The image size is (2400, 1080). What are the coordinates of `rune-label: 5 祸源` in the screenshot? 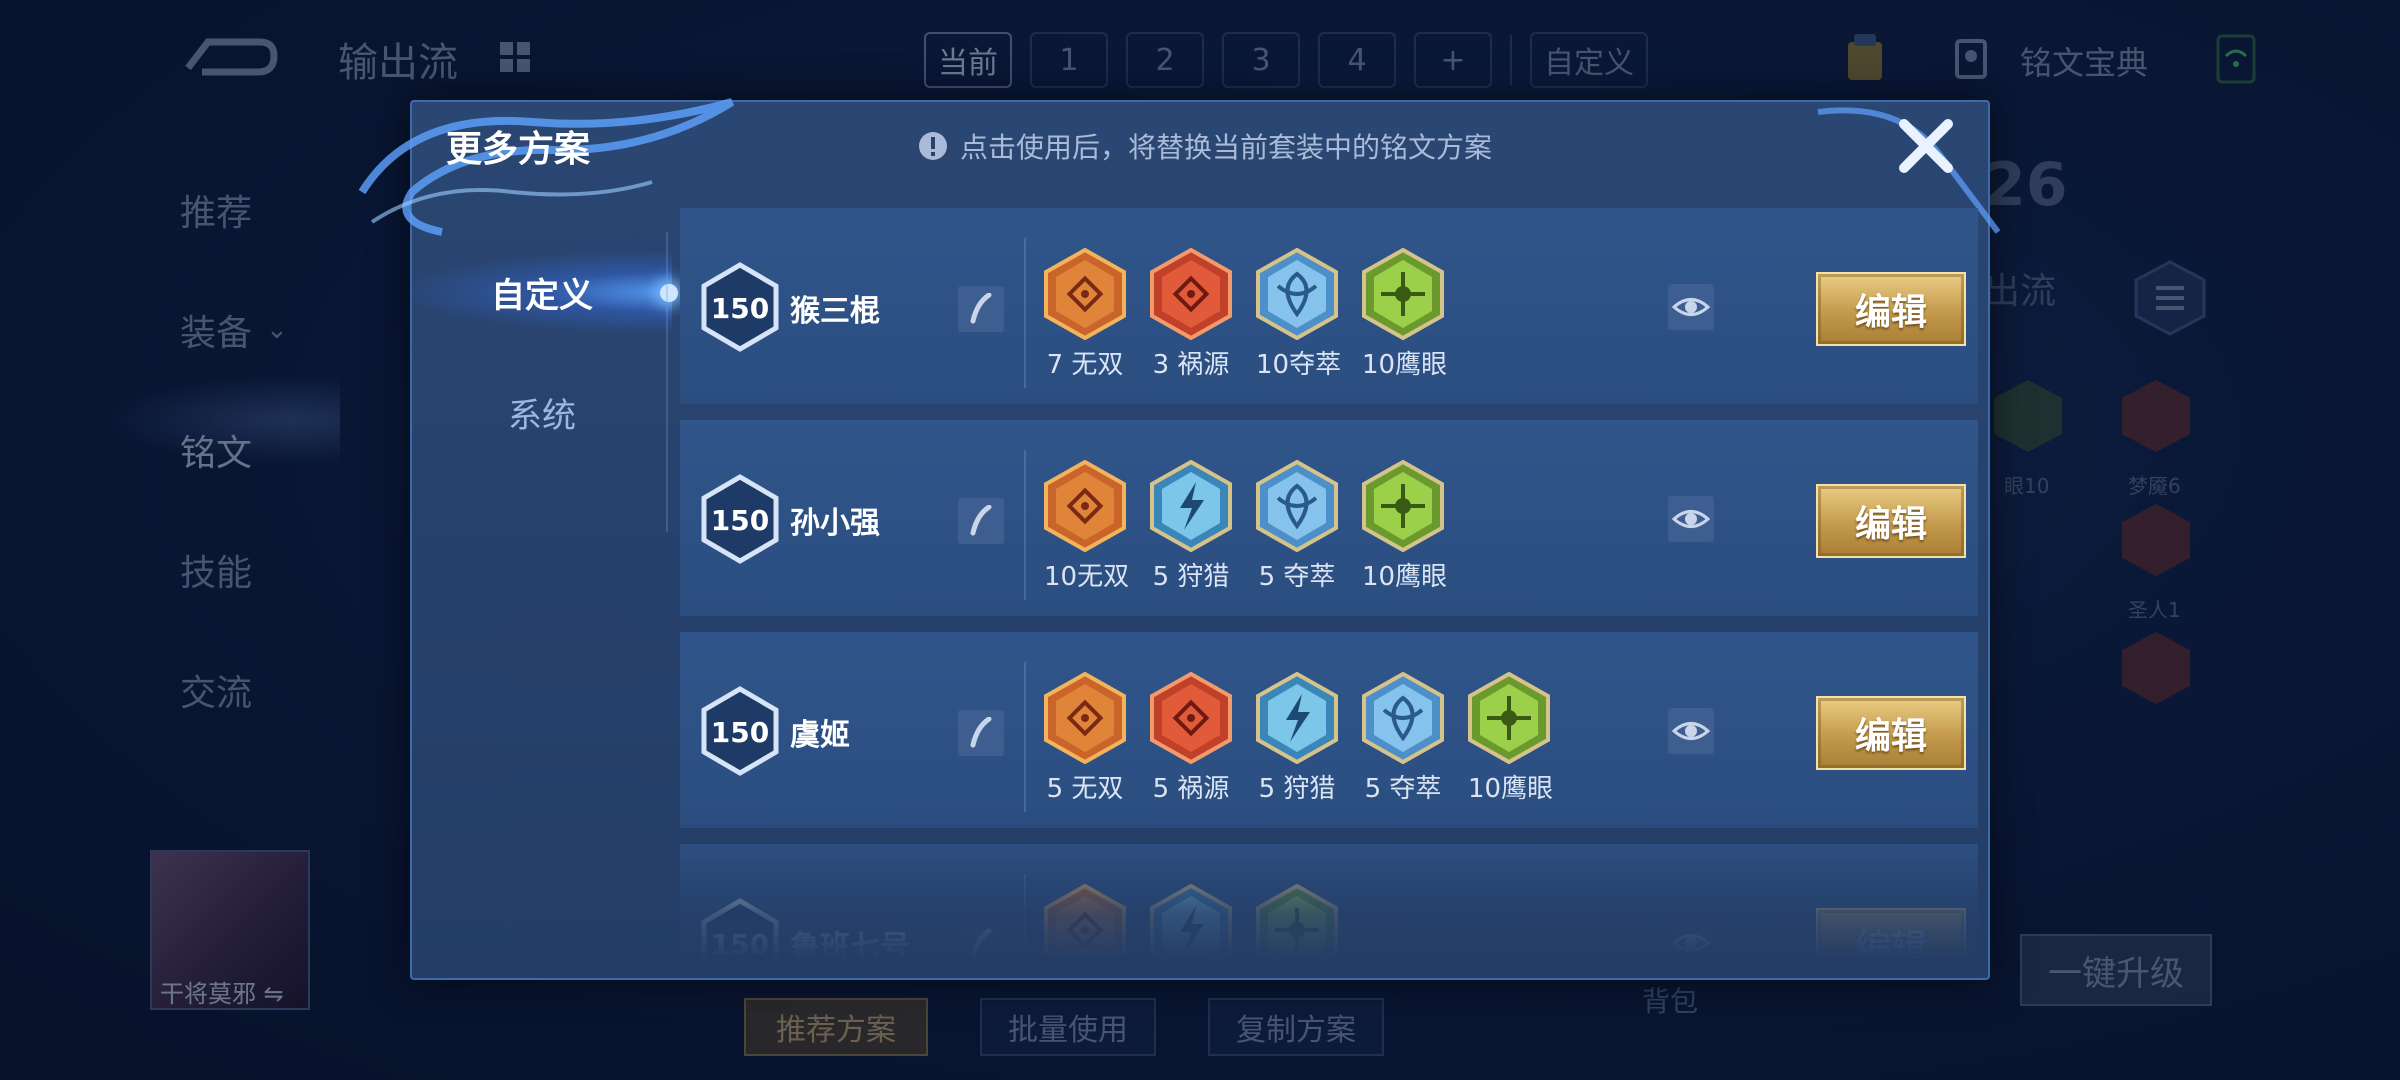 It's located at (1191, 789).